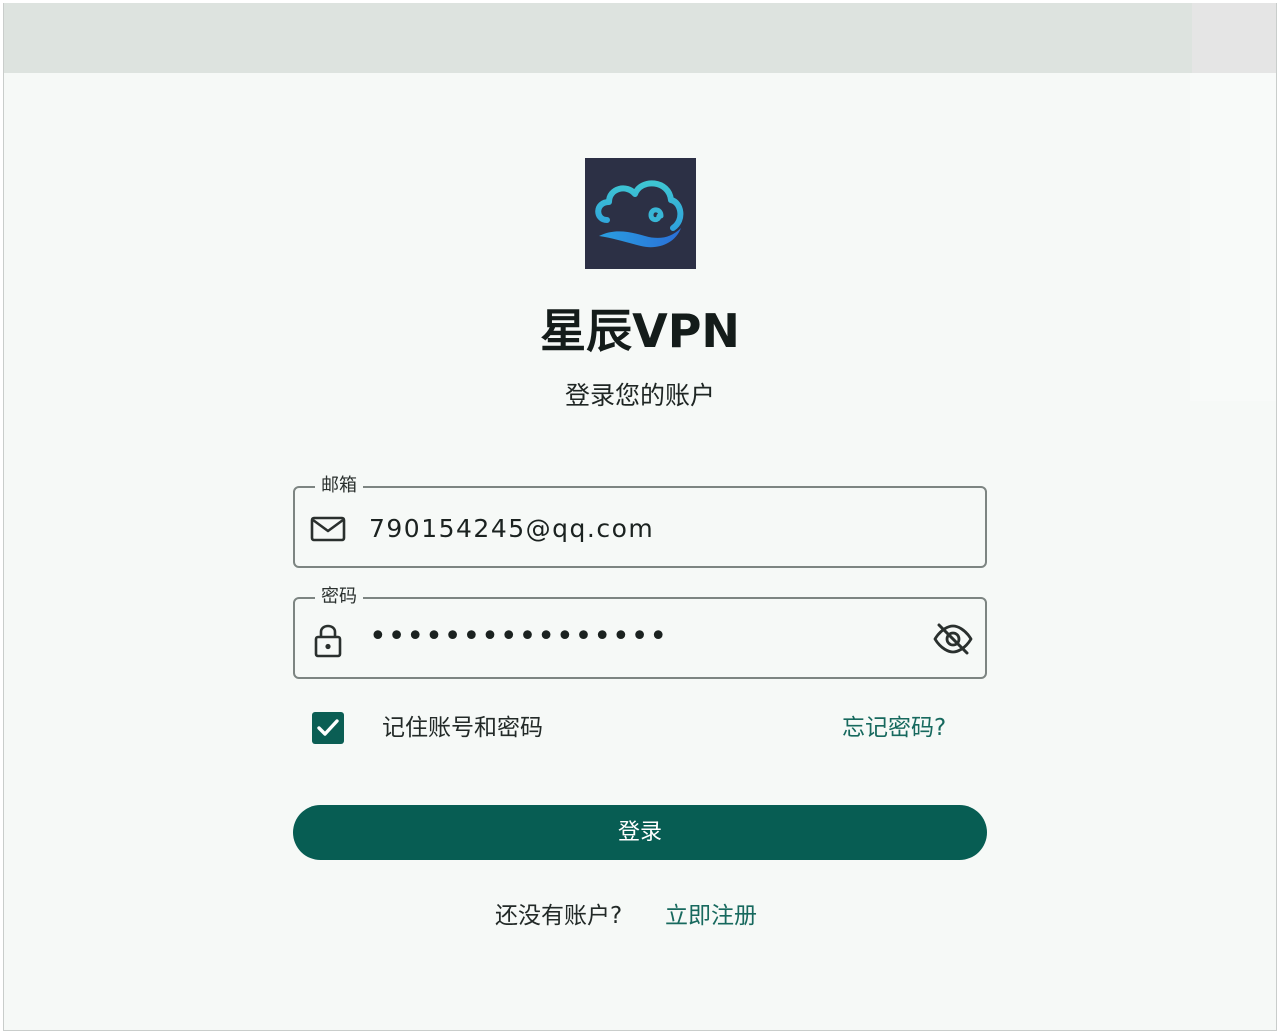  Describe the element at coordinates (639, 395) in the screenshot. I see `login-subtitle: 登录您的账户` at that location.